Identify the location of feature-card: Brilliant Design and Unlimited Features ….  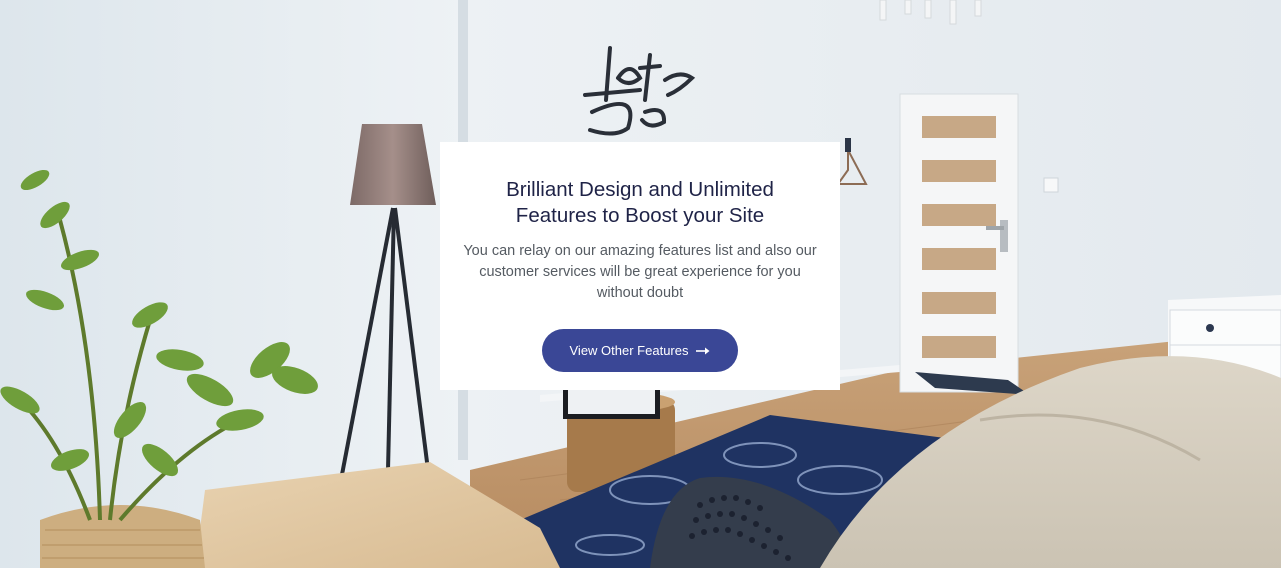
(640, 266).